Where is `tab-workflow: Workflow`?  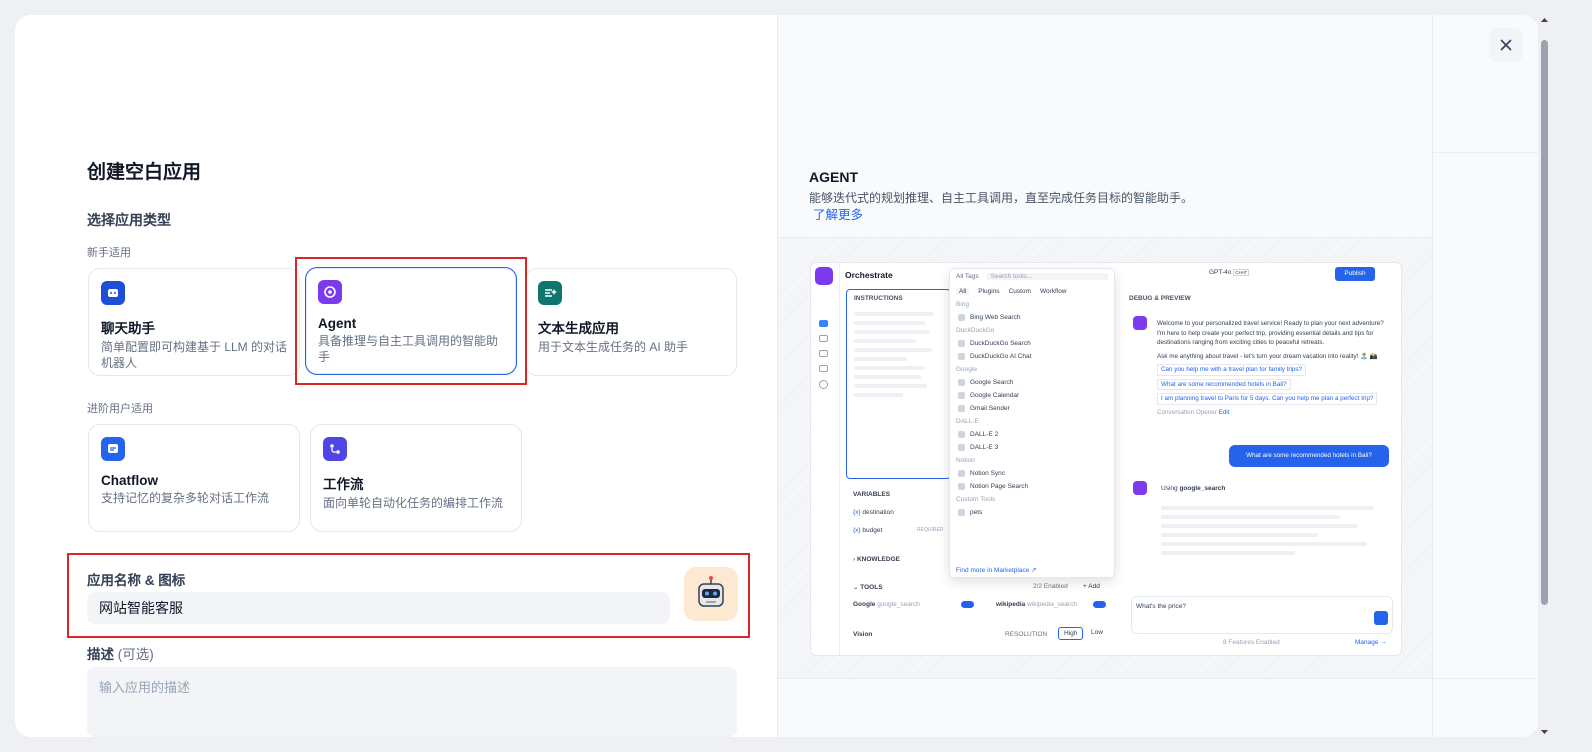 tab-workflow: Workflow is located at coordinates (1053, 291).